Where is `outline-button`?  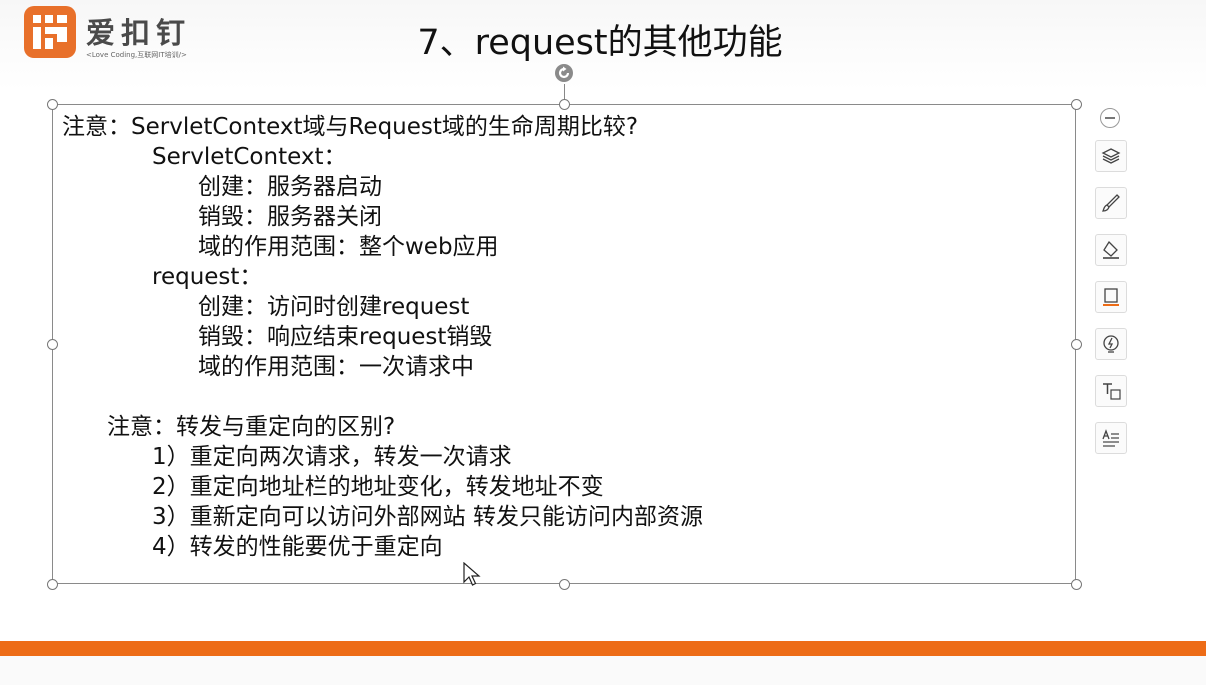
outline-button is located at coordinates (1111, 297).